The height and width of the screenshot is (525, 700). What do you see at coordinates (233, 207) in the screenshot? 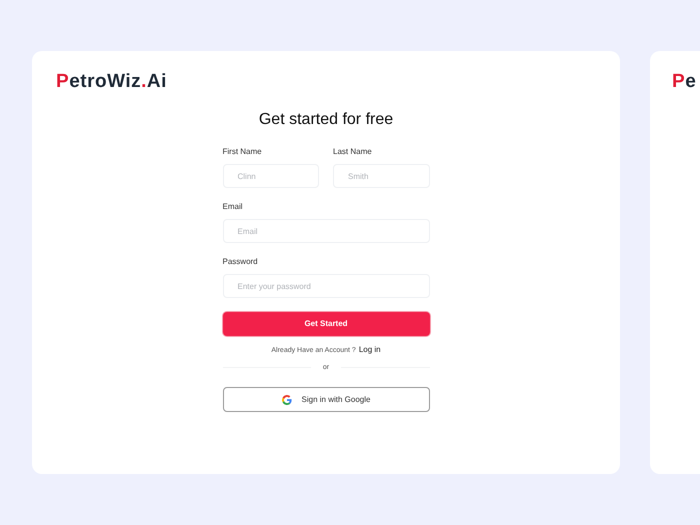
I see `field-label: Email` at bounding box center [233, 207].